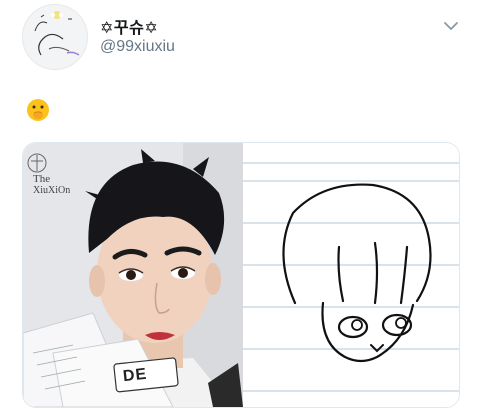  I want to click on watermark-line-2: XiuXiOn, so click(52, 190).